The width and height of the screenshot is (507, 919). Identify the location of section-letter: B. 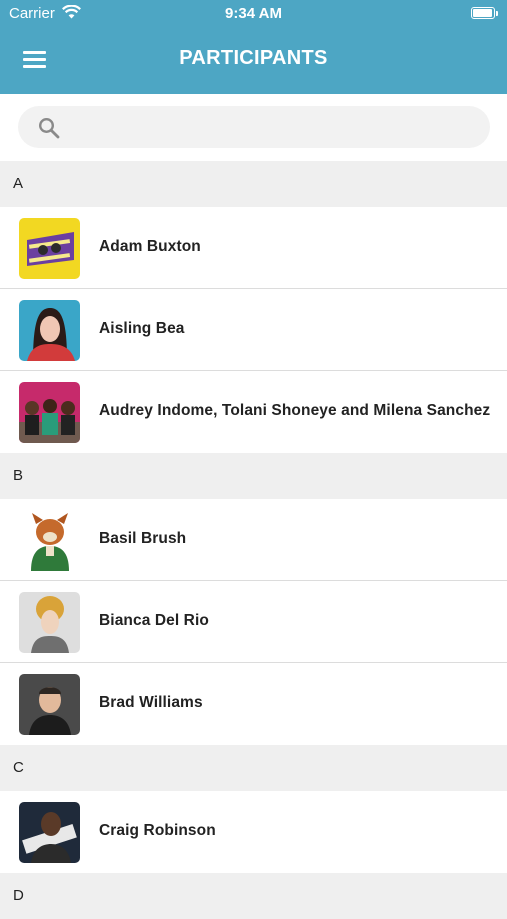
(18, 475).